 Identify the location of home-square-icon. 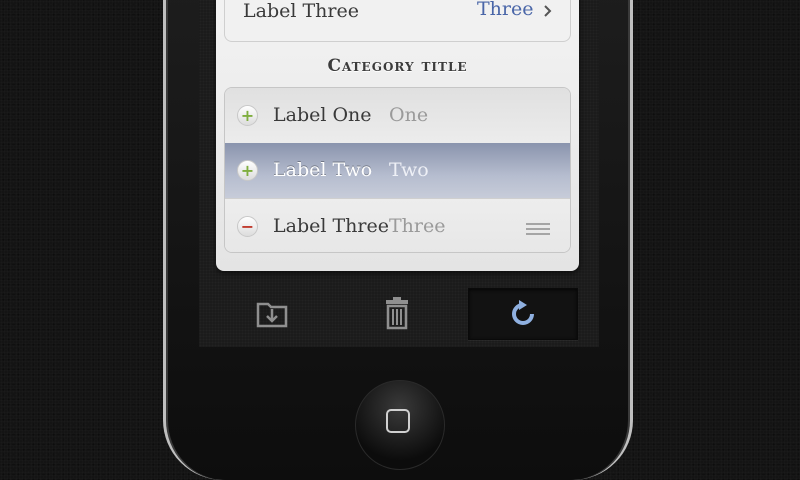
(398, 421).